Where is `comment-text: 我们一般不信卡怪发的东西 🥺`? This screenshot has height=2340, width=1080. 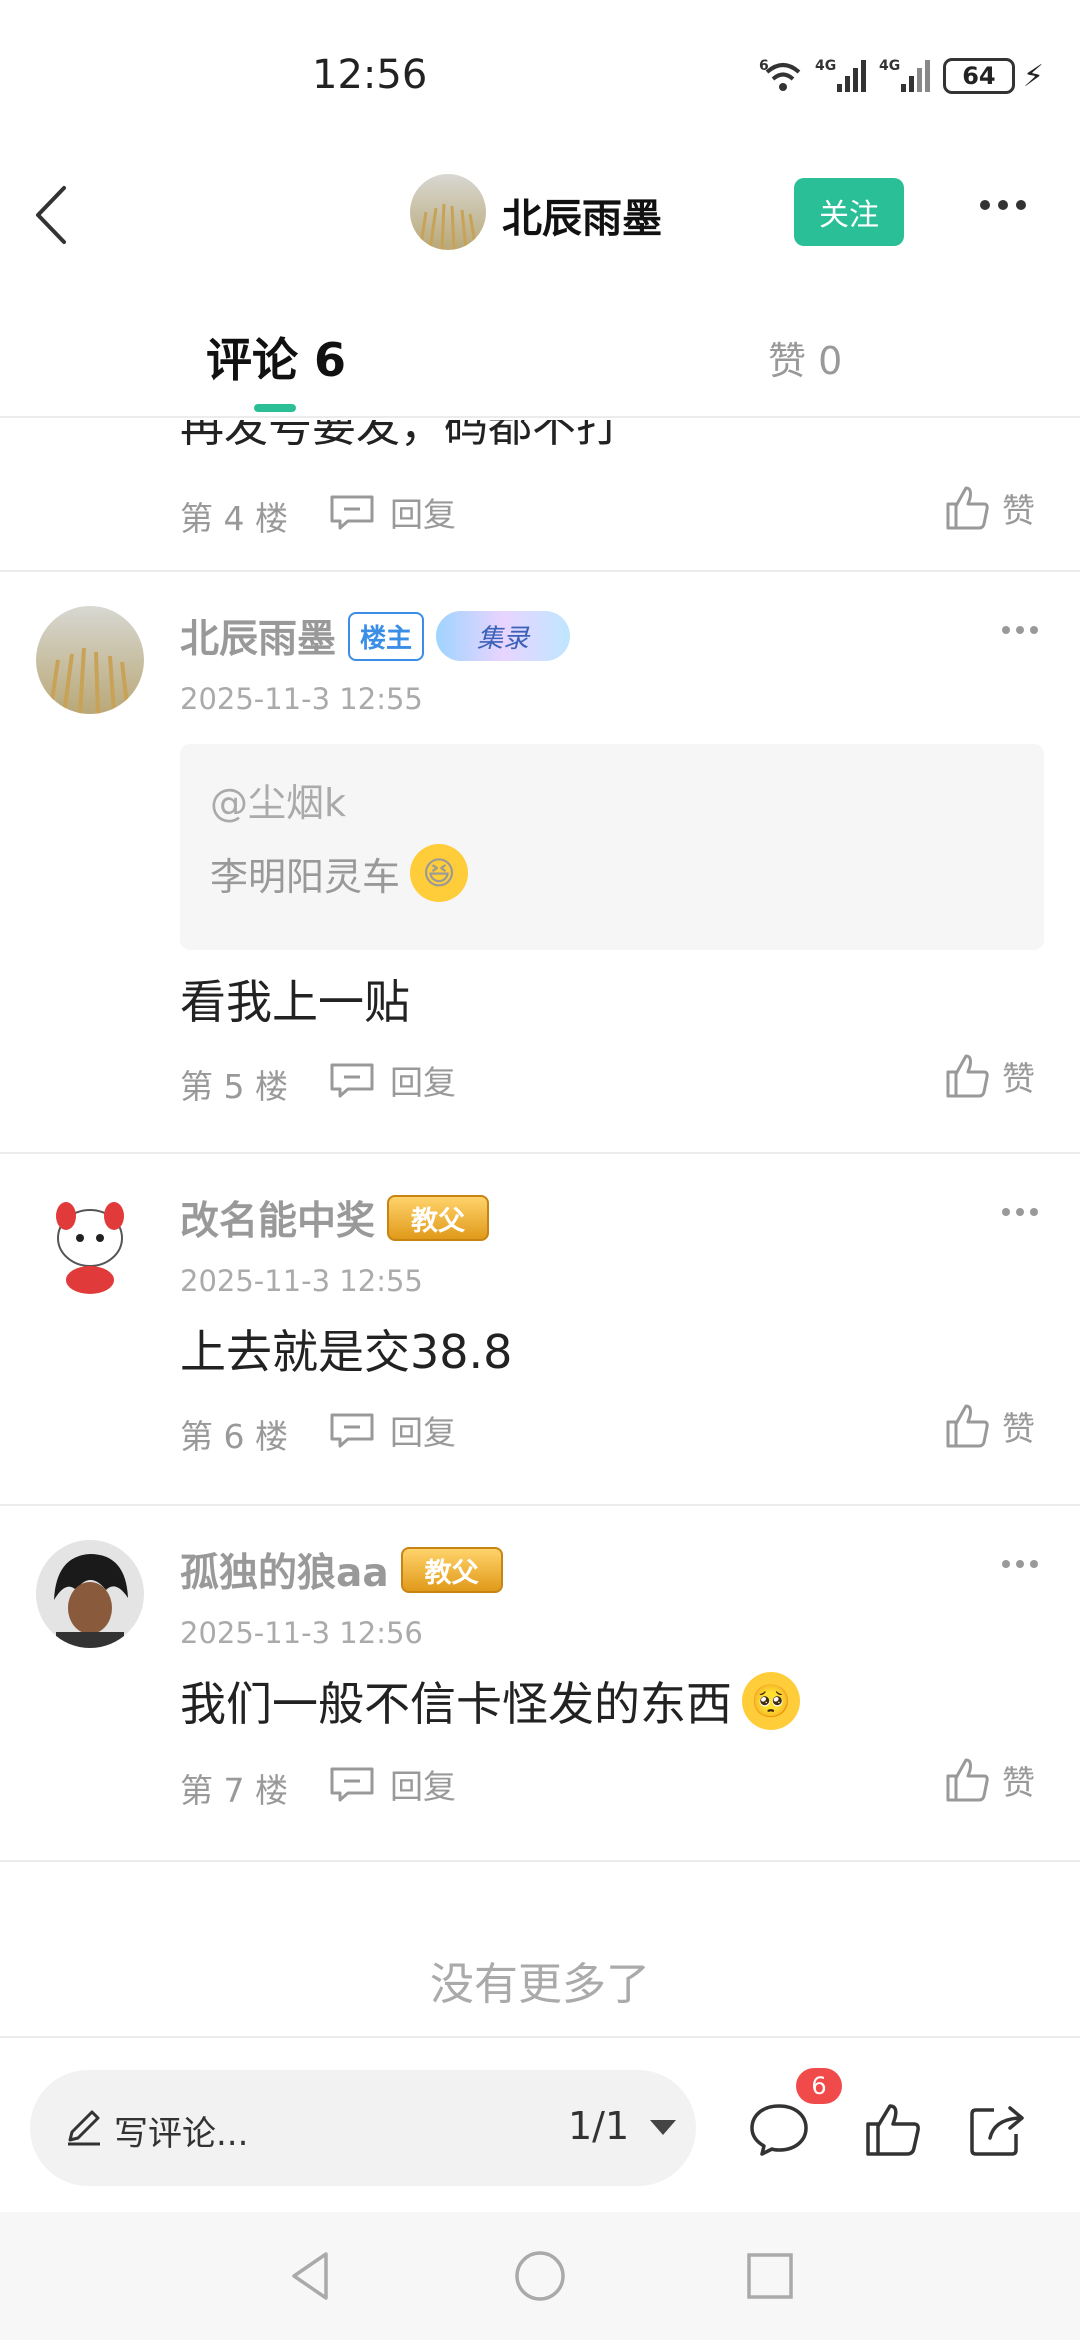
comment-text: 我们一般不信卡怪发的东西 🥺 is located at coordinates (490, 1701).